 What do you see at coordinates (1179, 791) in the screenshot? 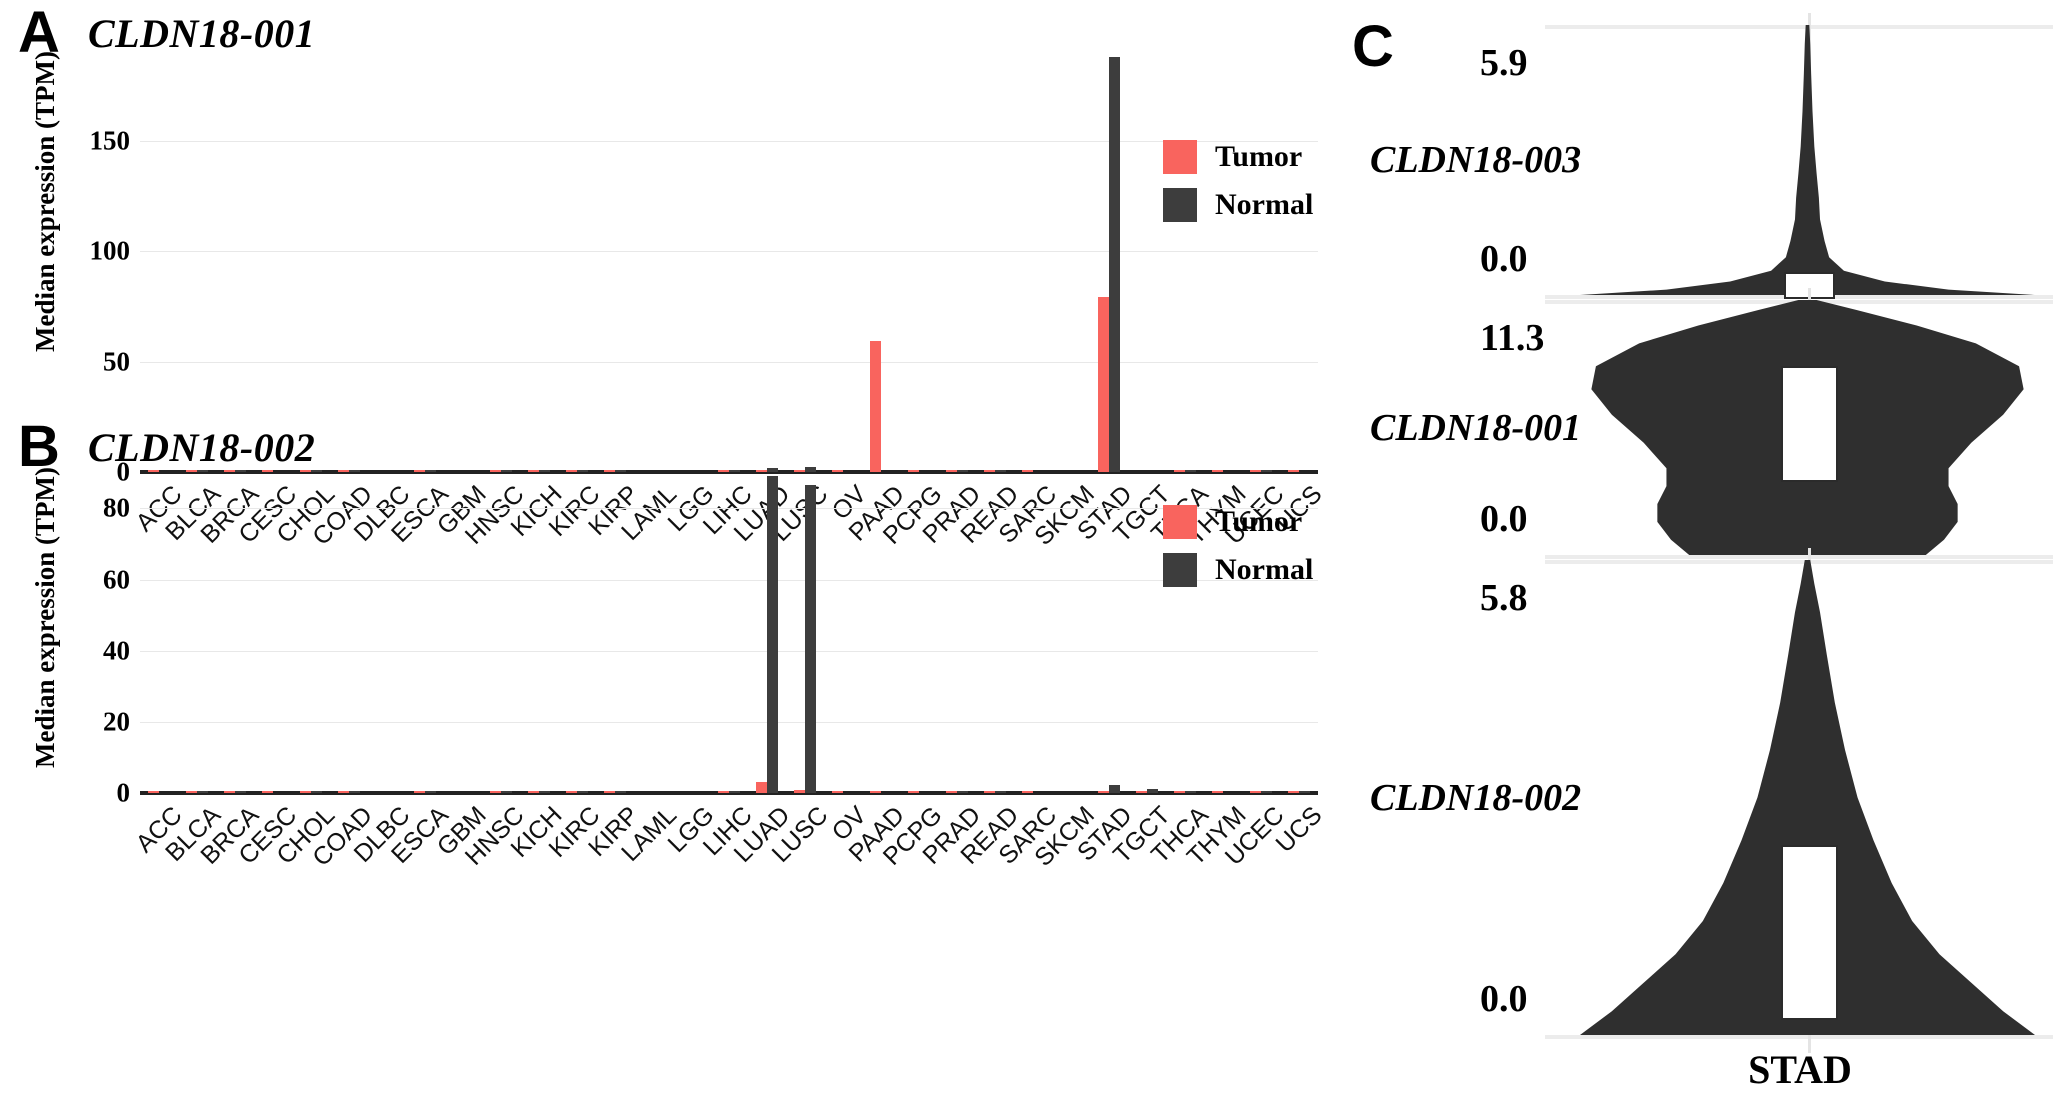
I see `bar-thca-tumor` at bounding box center [1179, 791].